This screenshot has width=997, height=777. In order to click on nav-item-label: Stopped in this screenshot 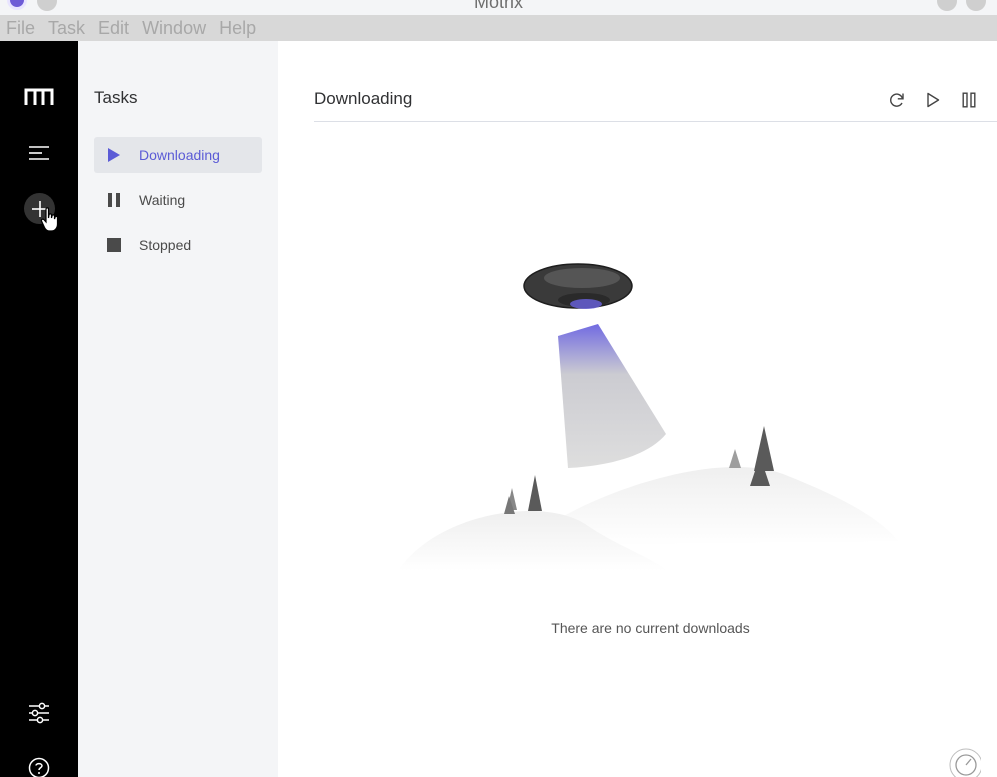, I will do `click(165, 245)`.